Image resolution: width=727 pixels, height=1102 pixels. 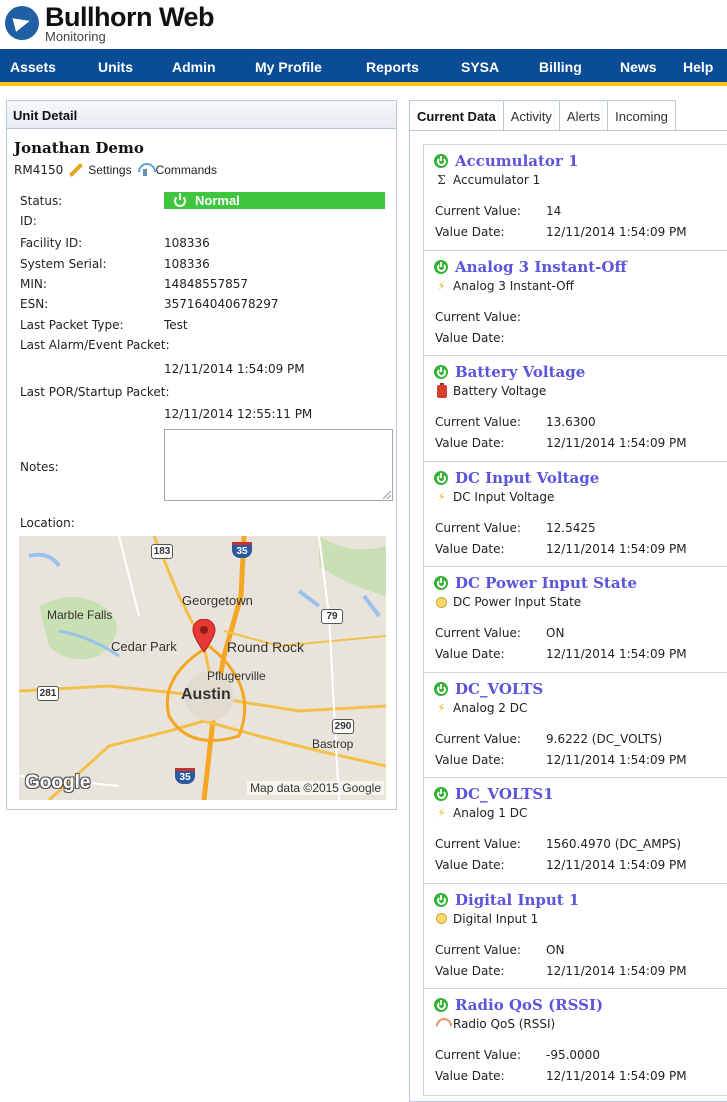 What do you see at coordinates (481, 813) in the screenshot?
I see `card-subtitle: ⚡ Analog 1 DC` at bounding box center [481, 813].